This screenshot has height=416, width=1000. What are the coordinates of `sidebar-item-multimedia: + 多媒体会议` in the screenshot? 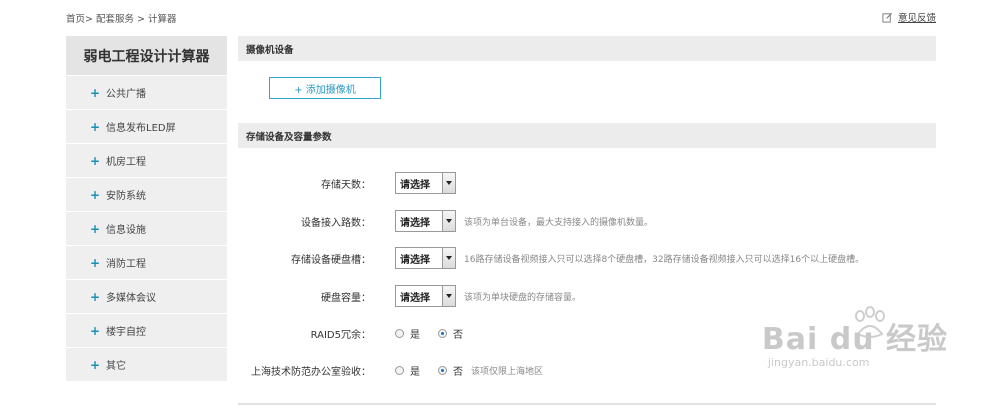 It's located at (146, 297).